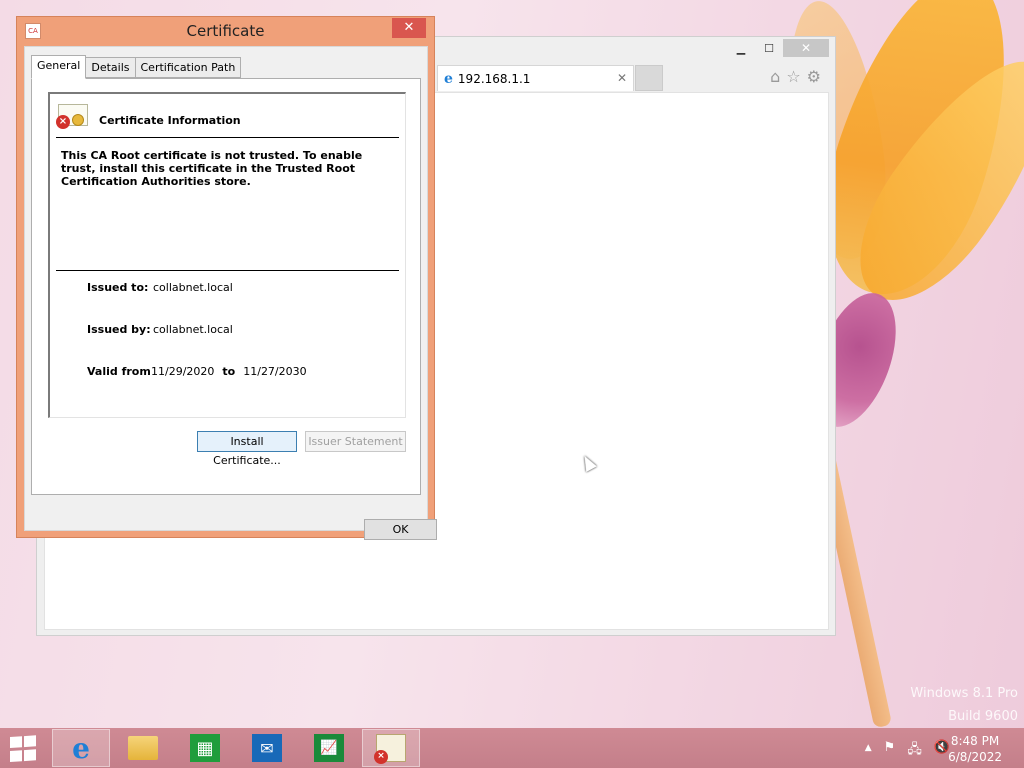 The width and height of the screenshot is (1024, 768). Describe the element at coordinates (110, 67) in the screenshot. I see `tab-details: Details` at that location.